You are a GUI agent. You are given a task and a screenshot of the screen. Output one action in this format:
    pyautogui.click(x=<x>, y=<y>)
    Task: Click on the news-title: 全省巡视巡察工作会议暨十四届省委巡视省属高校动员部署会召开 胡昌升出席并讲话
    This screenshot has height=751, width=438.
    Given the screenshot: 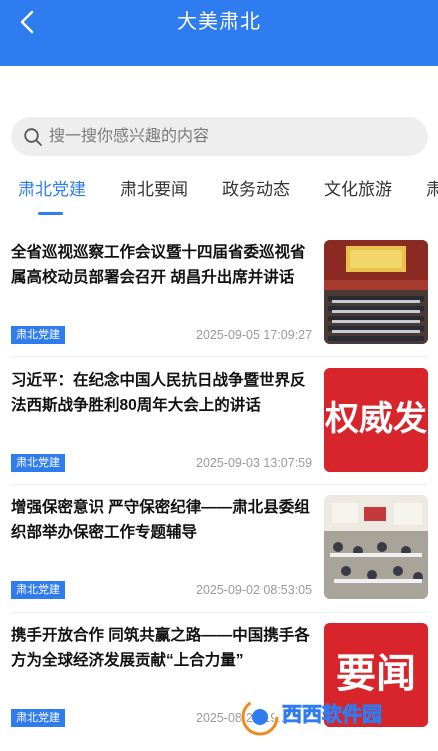 What is the action you would take?
    pyautogui.click(x=162, y=265)
    